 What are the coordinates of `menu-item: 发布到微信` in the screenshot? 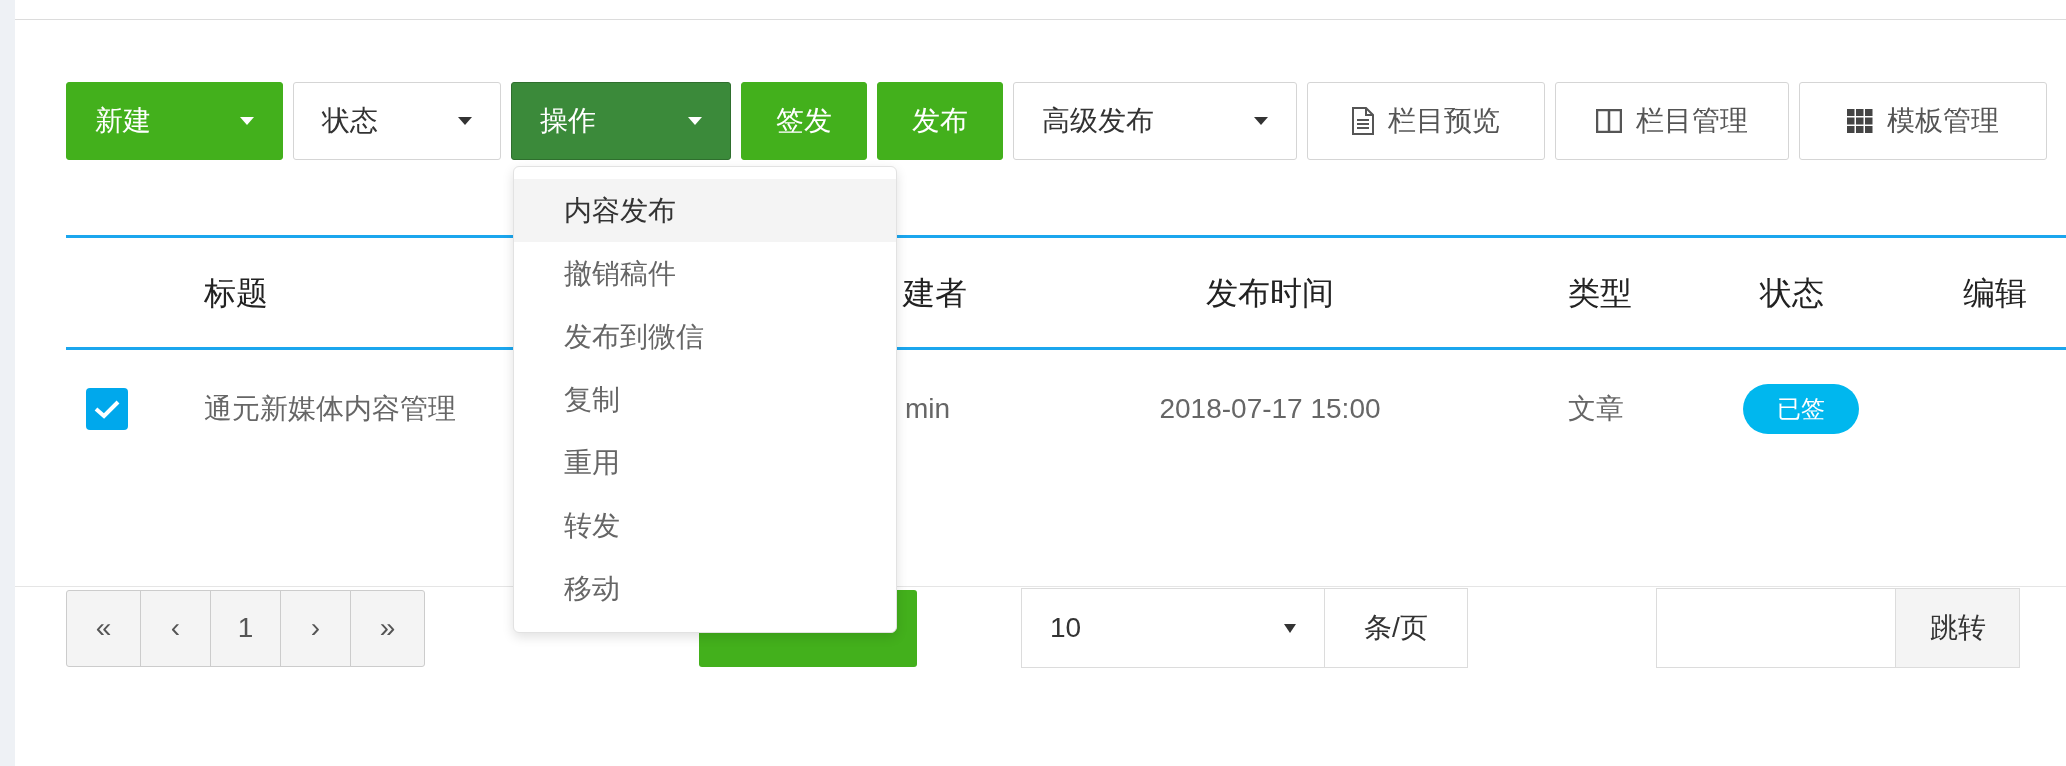 It's located at (705, 336).